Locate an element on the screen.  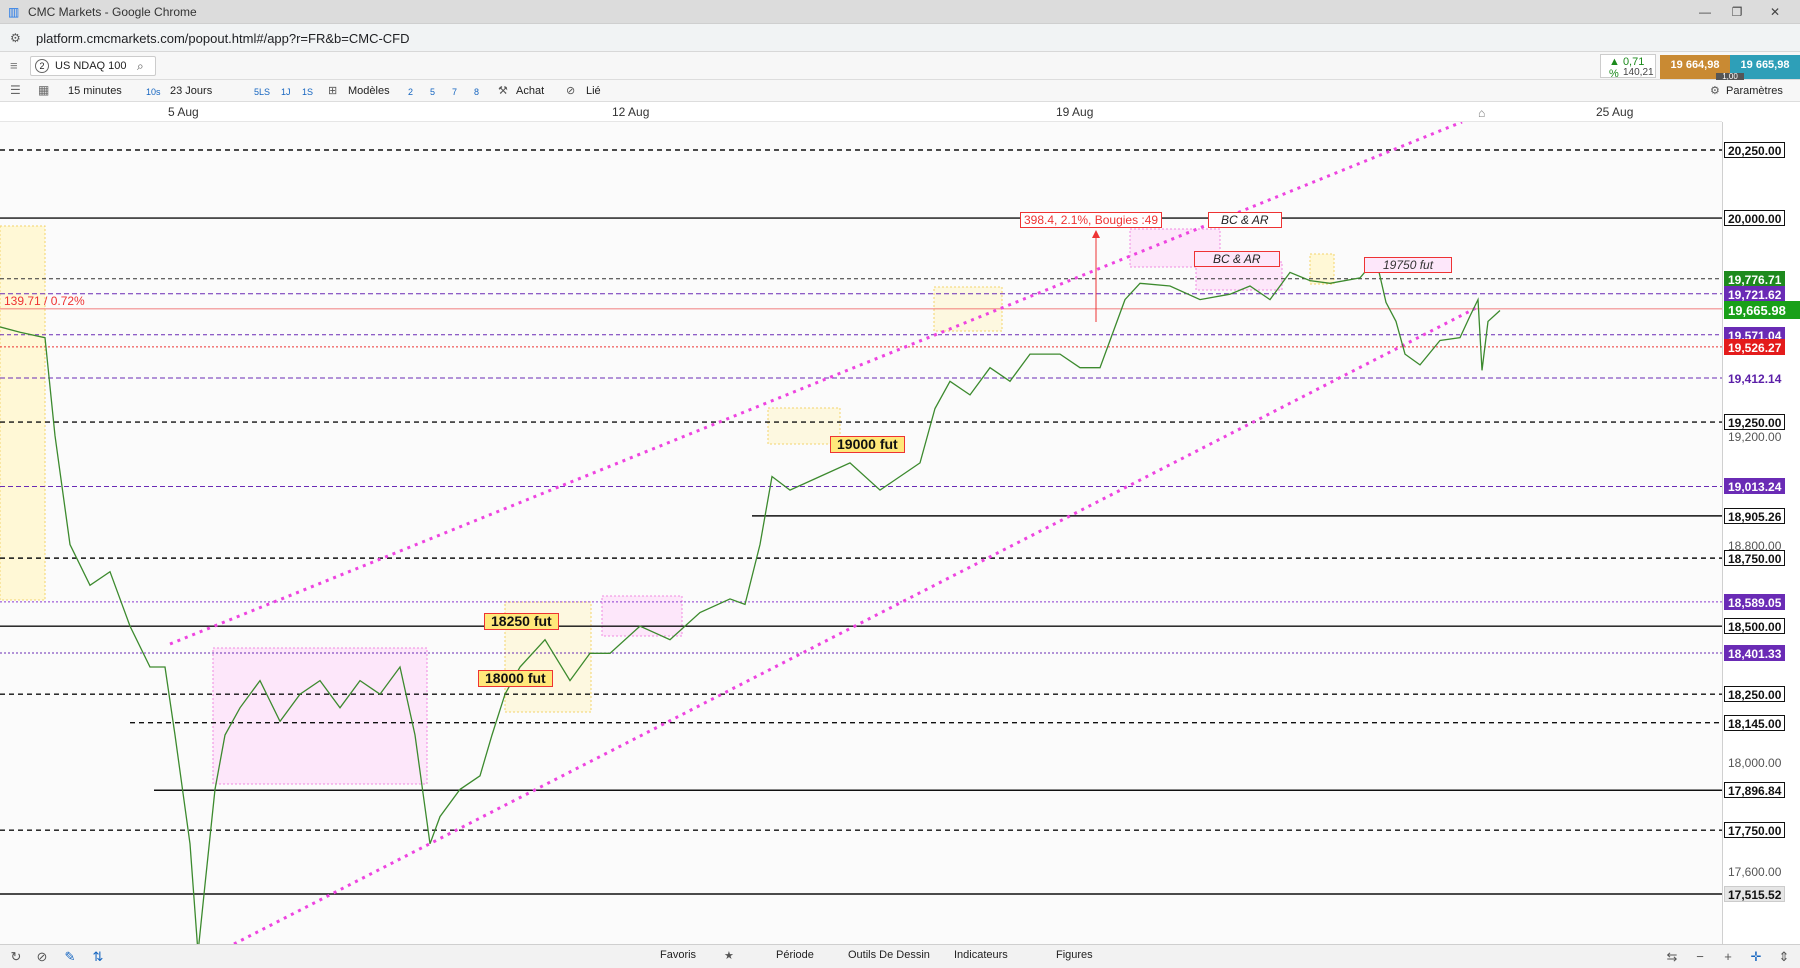
date-label: 25 Aug is located at coordinates (1615, 112).